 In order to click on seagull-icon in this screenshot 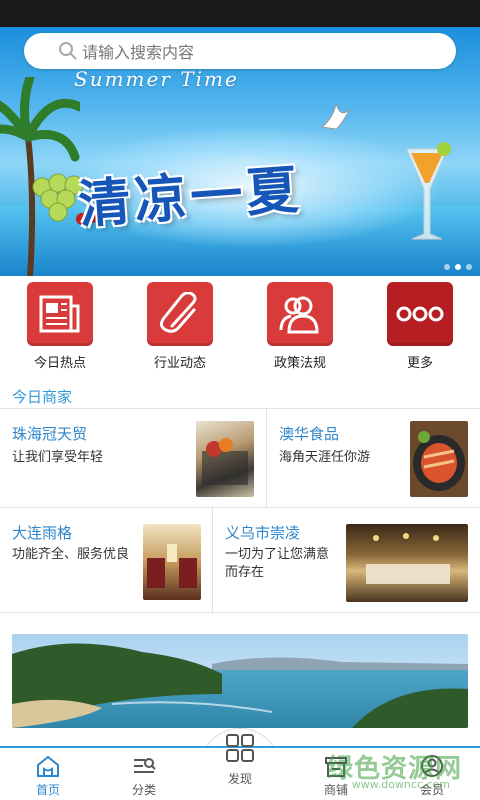, I will do `click(335, 116)`.